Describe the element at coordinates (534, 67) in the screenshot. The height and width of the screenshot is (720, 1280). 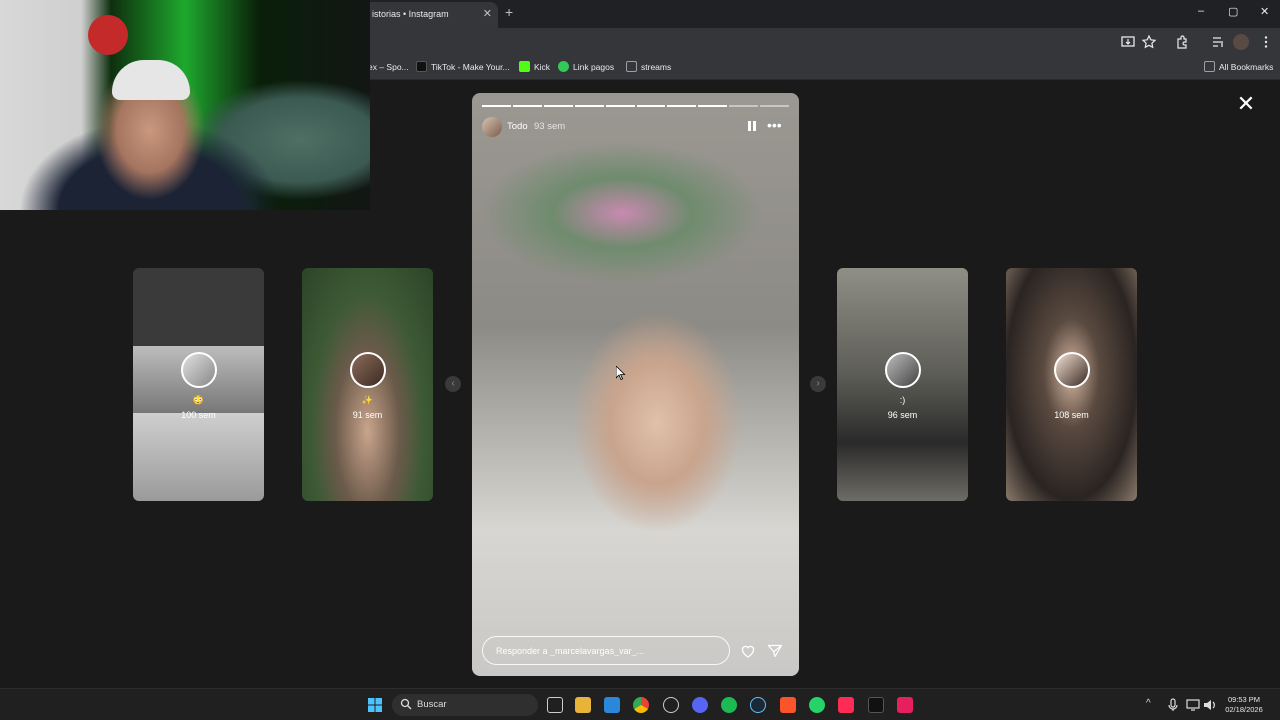
I see `bookmark-kick: Kick` at that location.